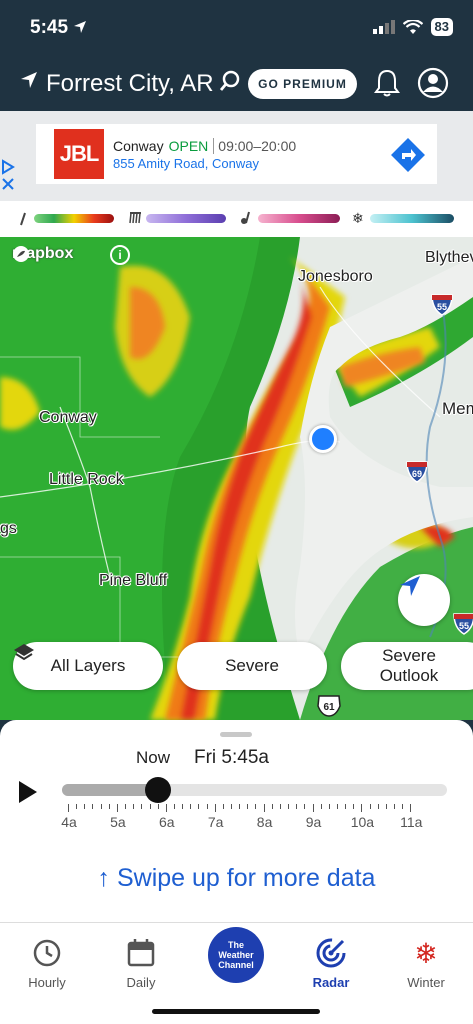 The image size is (473, 1024). What do you see at coordinates (433, 83) in the screenshot?
I see `account-icon` at bounding box center [433, 83].